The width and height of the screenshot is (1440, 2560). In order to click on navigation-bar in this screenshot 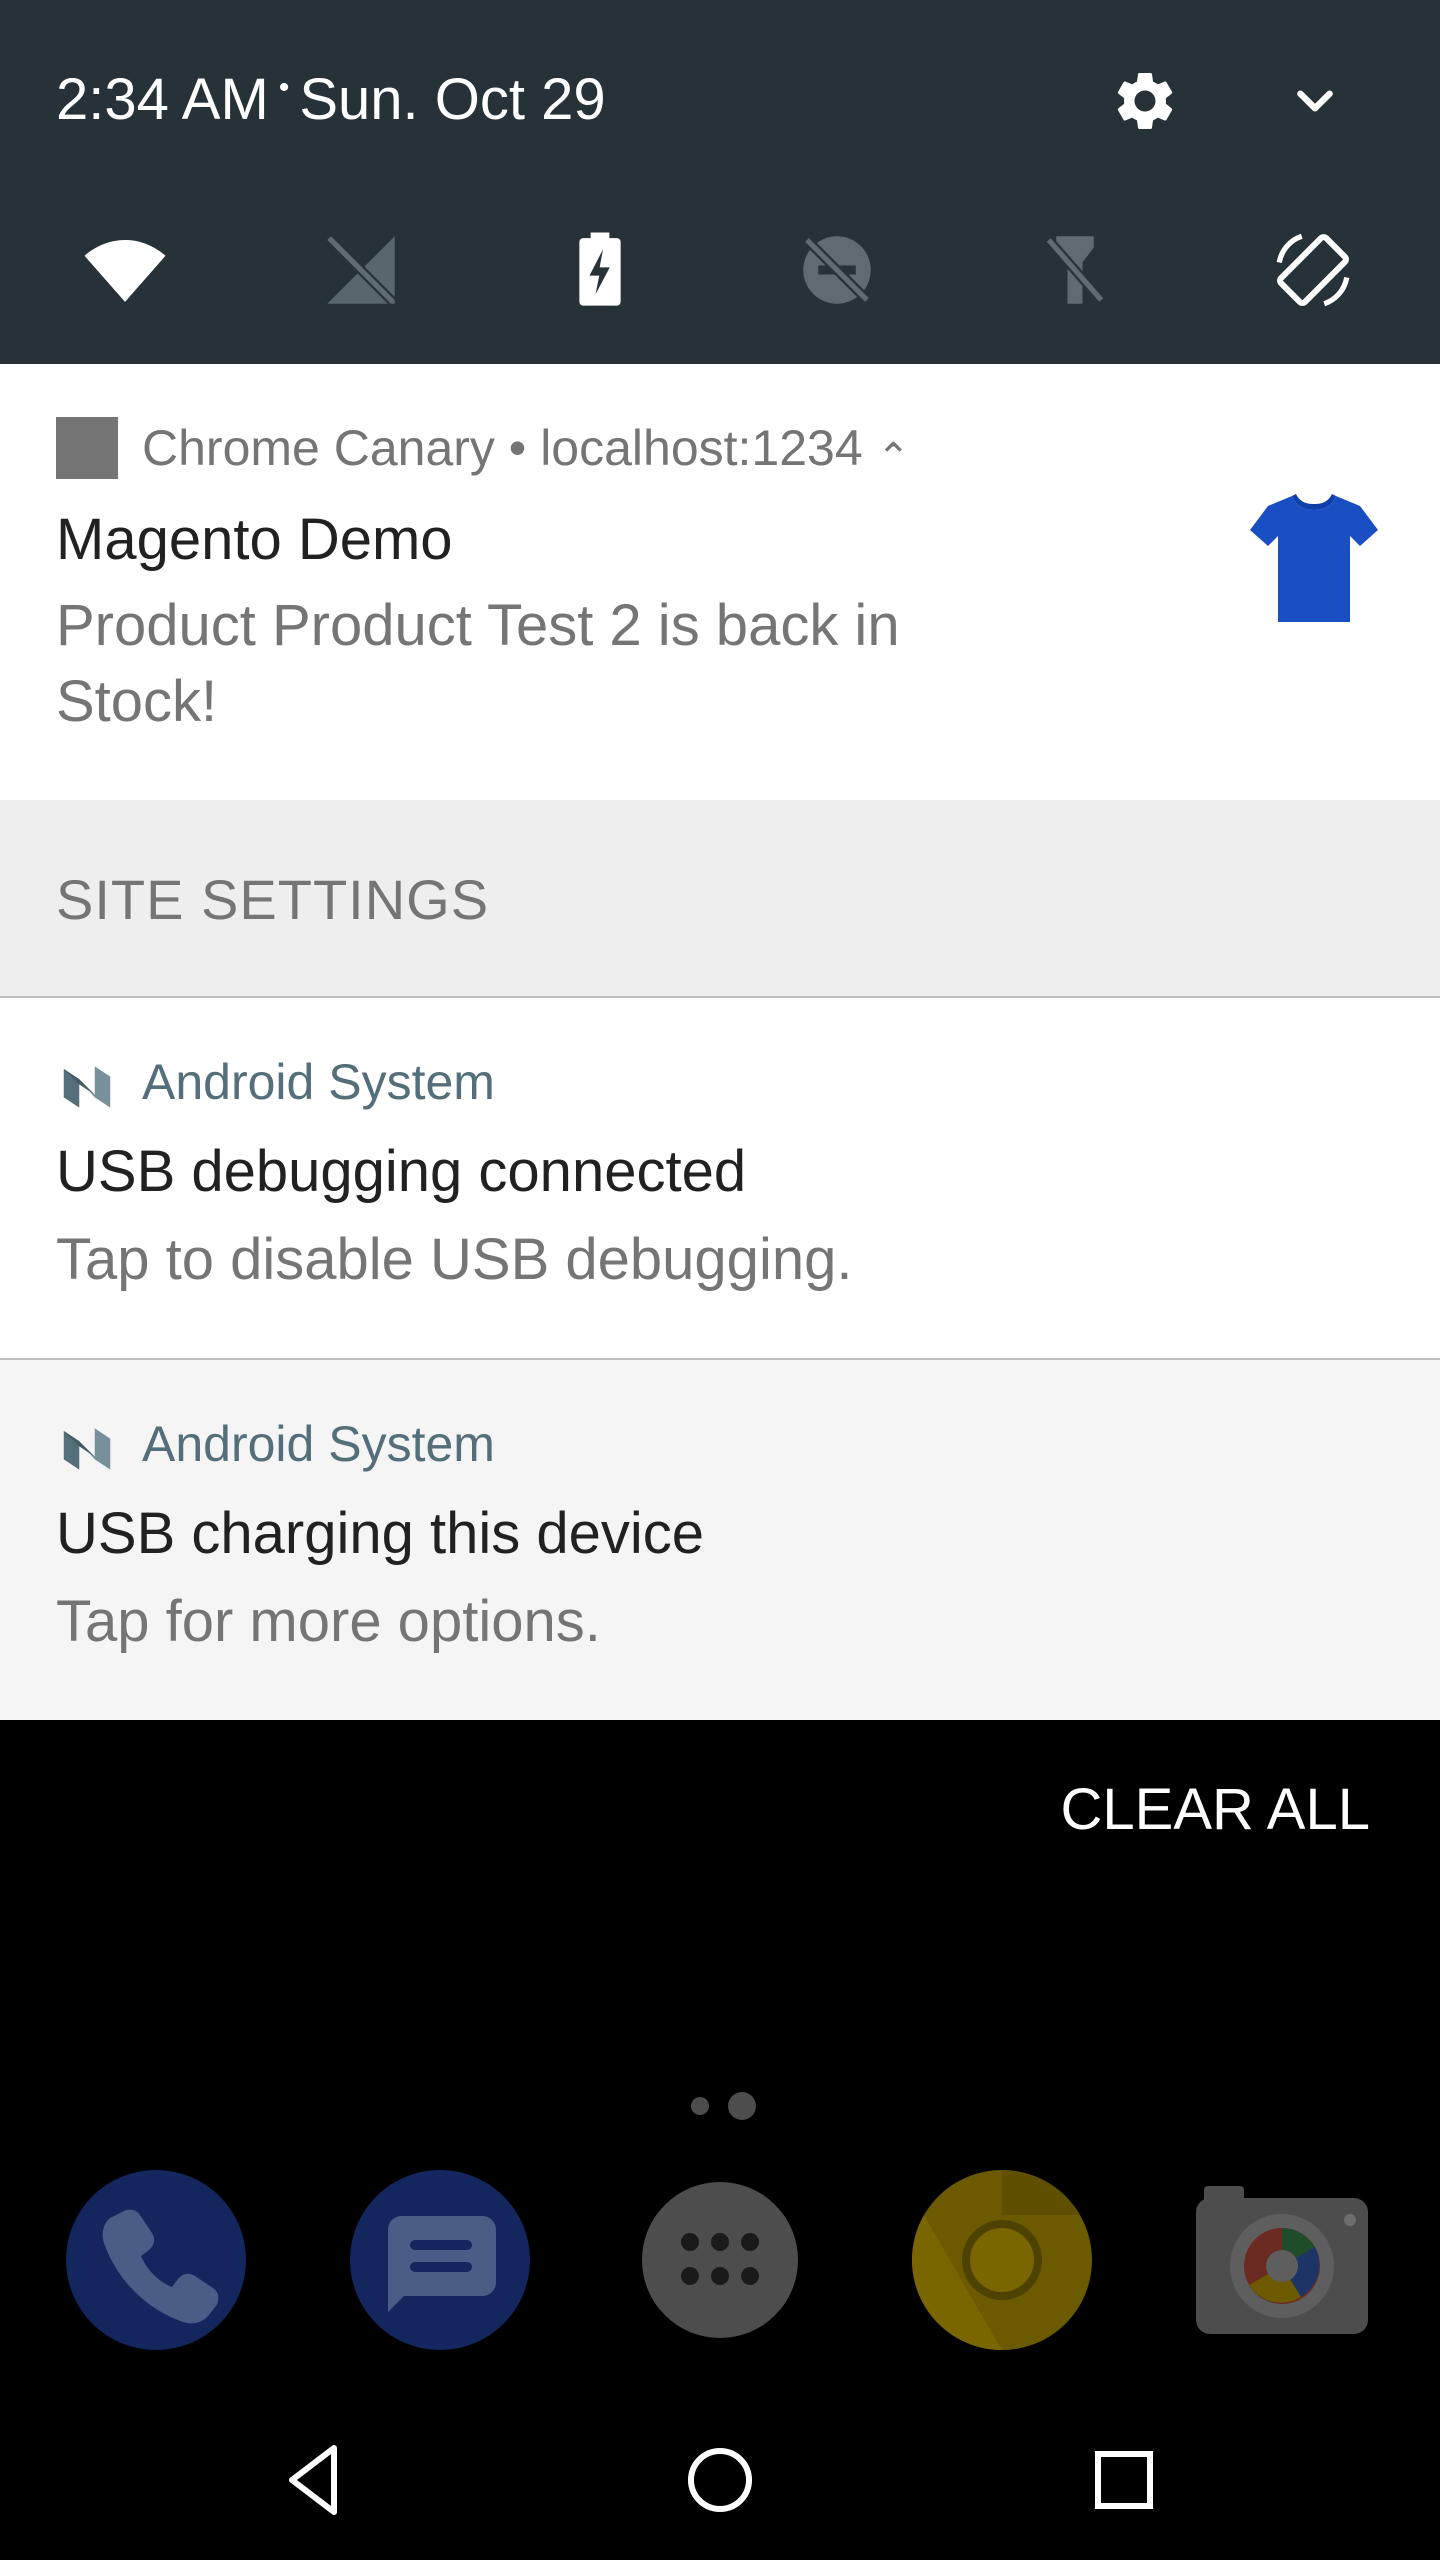, I will do `click(720, 2480)`.